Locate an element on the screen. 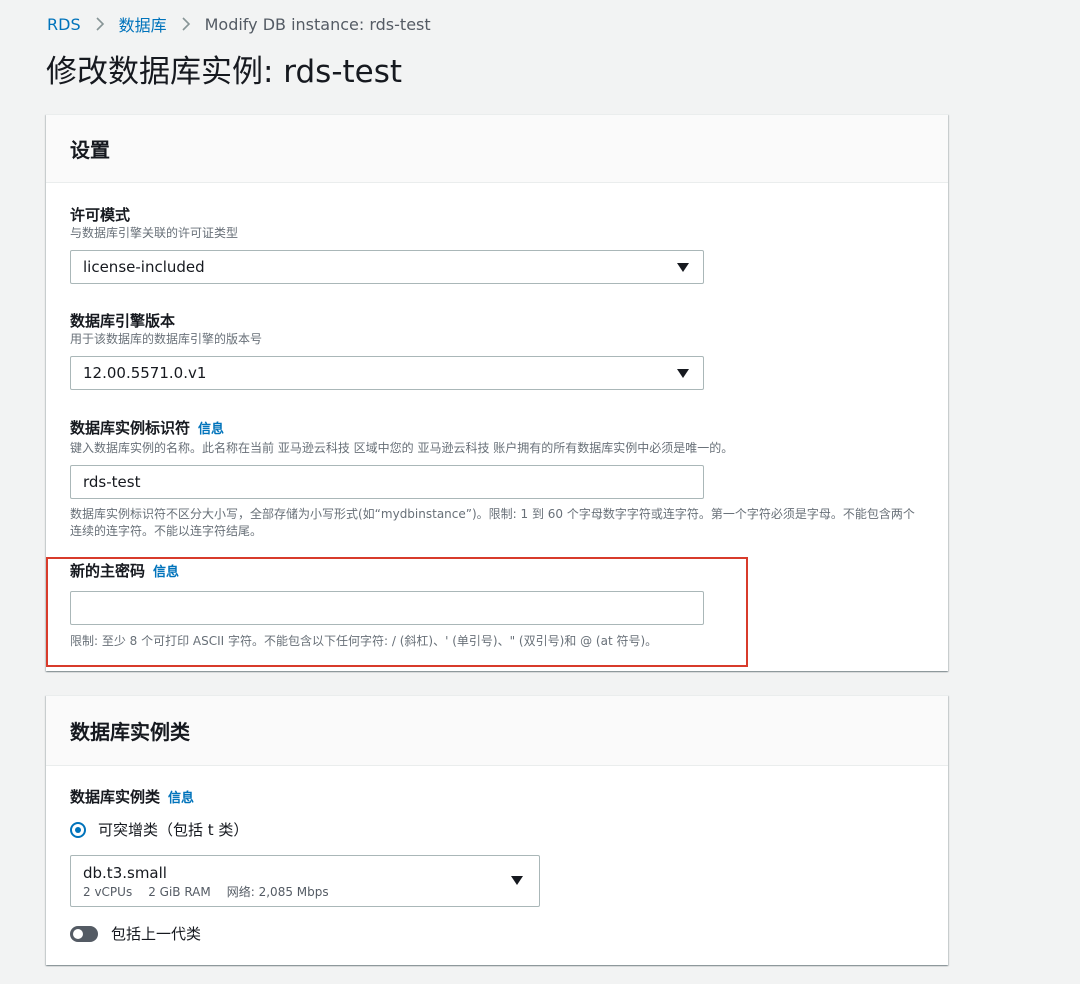 Image resolution: width=1080 pixels, height=984 pixels. previous-generation-label: 包括上一代类 is located at coordinates (156, 934).